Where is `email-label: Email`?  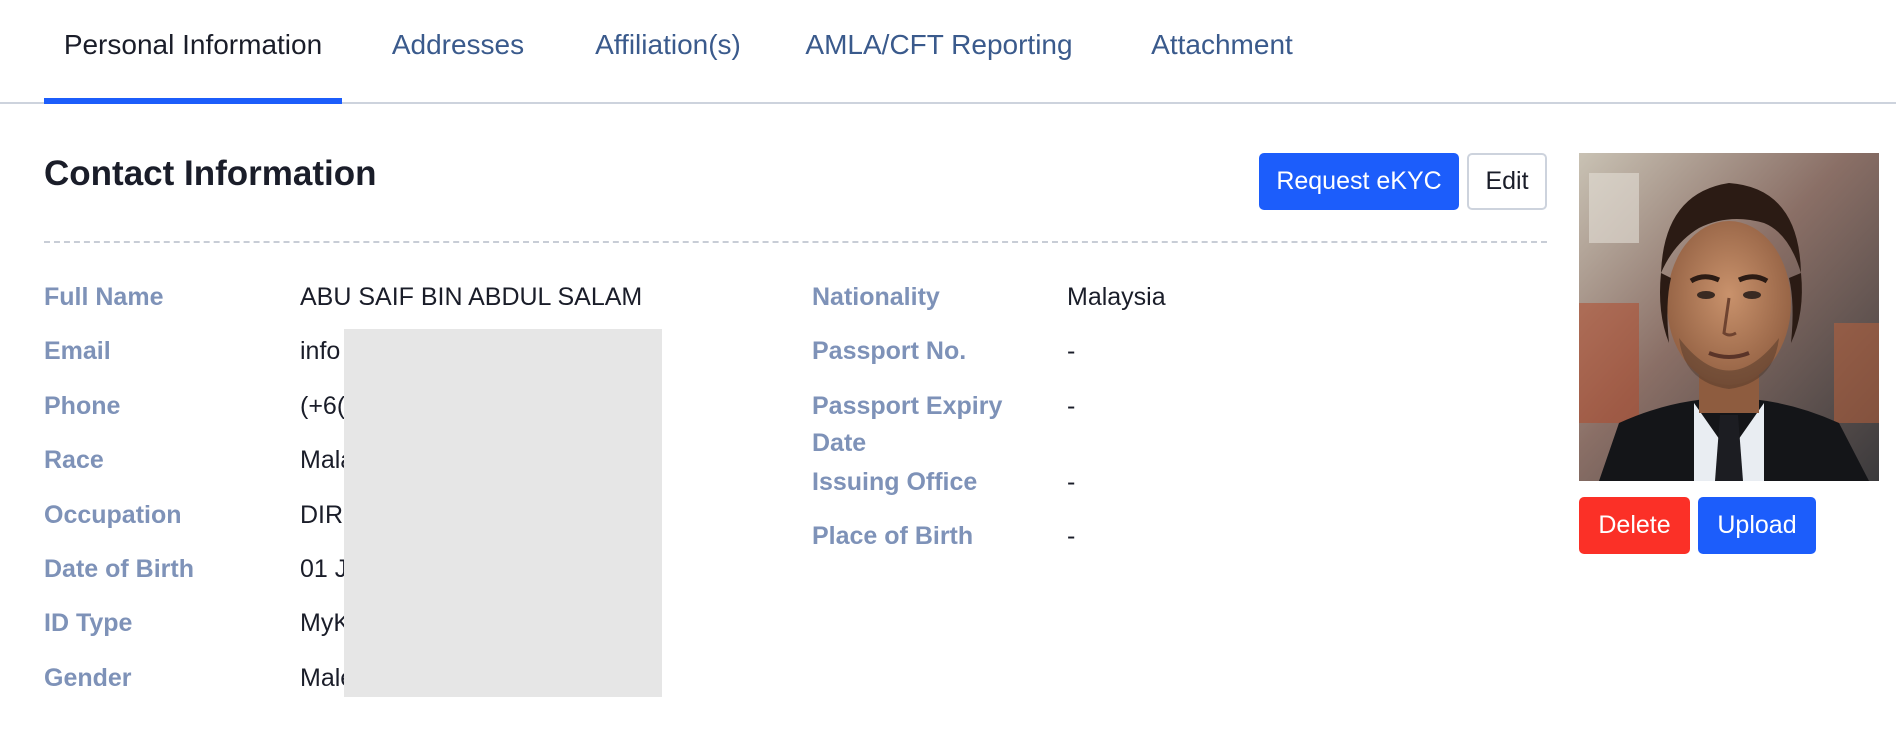
email-label: Email is located at coordinates (77, 351).